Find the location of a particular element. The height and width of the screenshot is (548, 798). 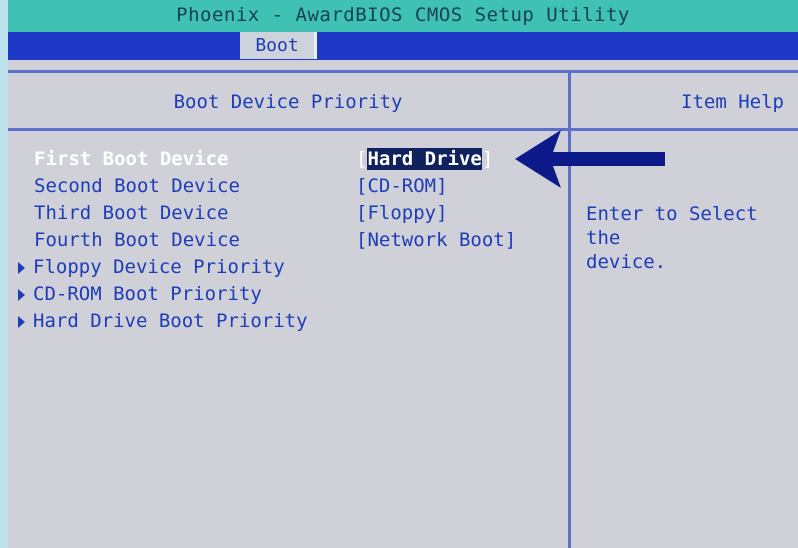

fourth-boot-device-value: [Network Boot] is located at coordinates (436, 240).